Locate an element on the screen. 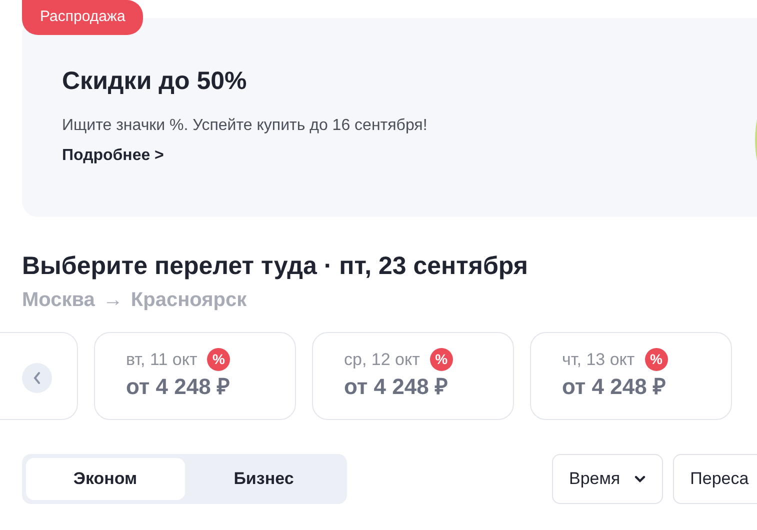 This screenshot has height=530, width=757. route-destination: Красноярск is located at coordinates (188, 300).